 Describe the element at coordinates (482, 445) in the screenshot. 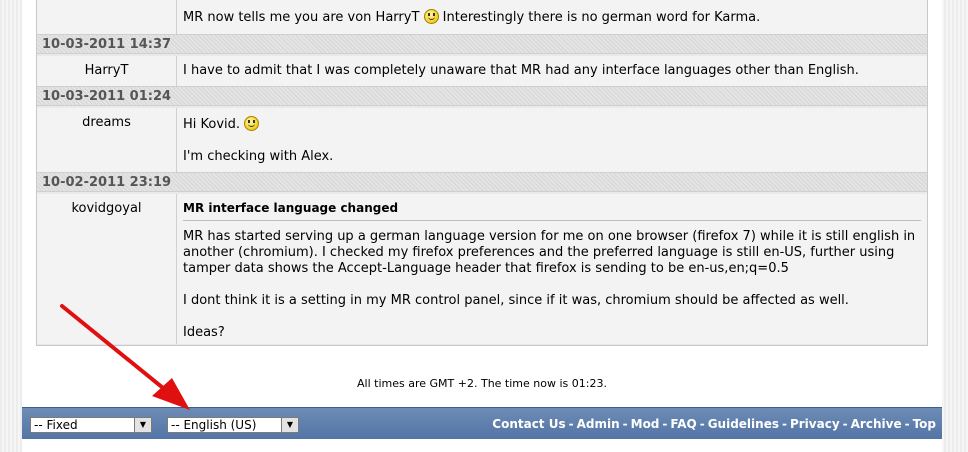

I see `page-bottom` at that location.